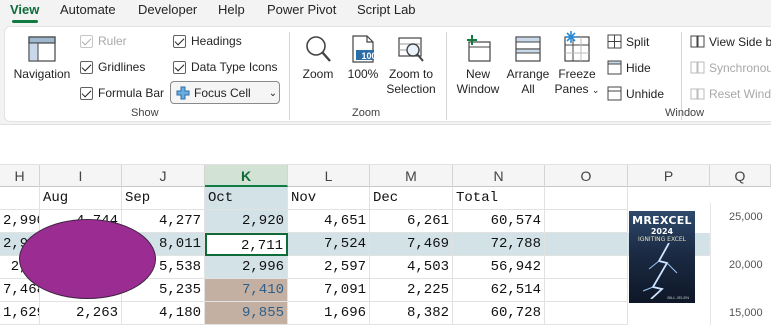 The width and height of the screenshot is (771, 325). What do you see at coordinates (499, 290) in the screenshot?
I see `cell: 62,514` at bounding box center [499, 290].